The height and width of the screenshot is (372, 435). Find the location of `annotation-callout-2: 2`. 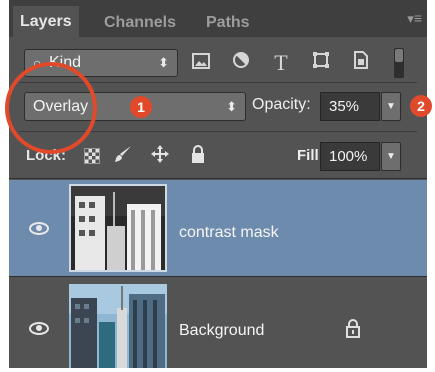

annotation-callout-2: 2 is located at coordinates (421, 106).